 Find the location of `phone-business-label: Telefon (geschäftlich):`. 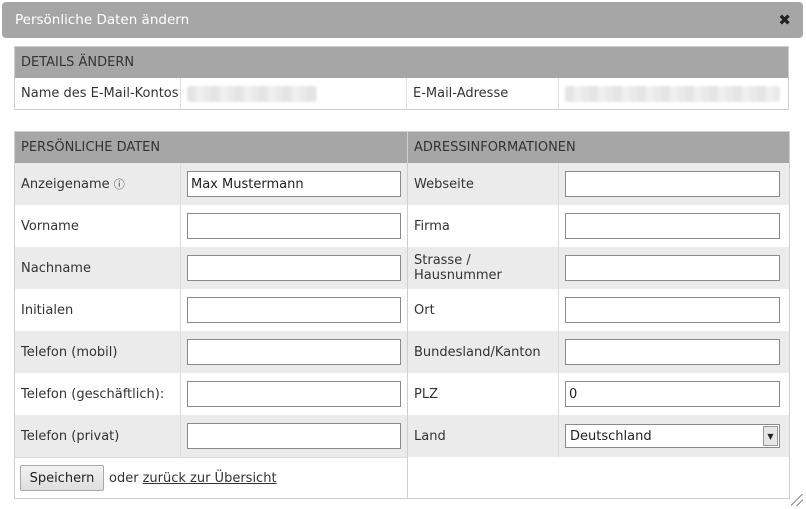

phone-business-label: Telefon (geschäftlich): is located at coordinates (98, 394).